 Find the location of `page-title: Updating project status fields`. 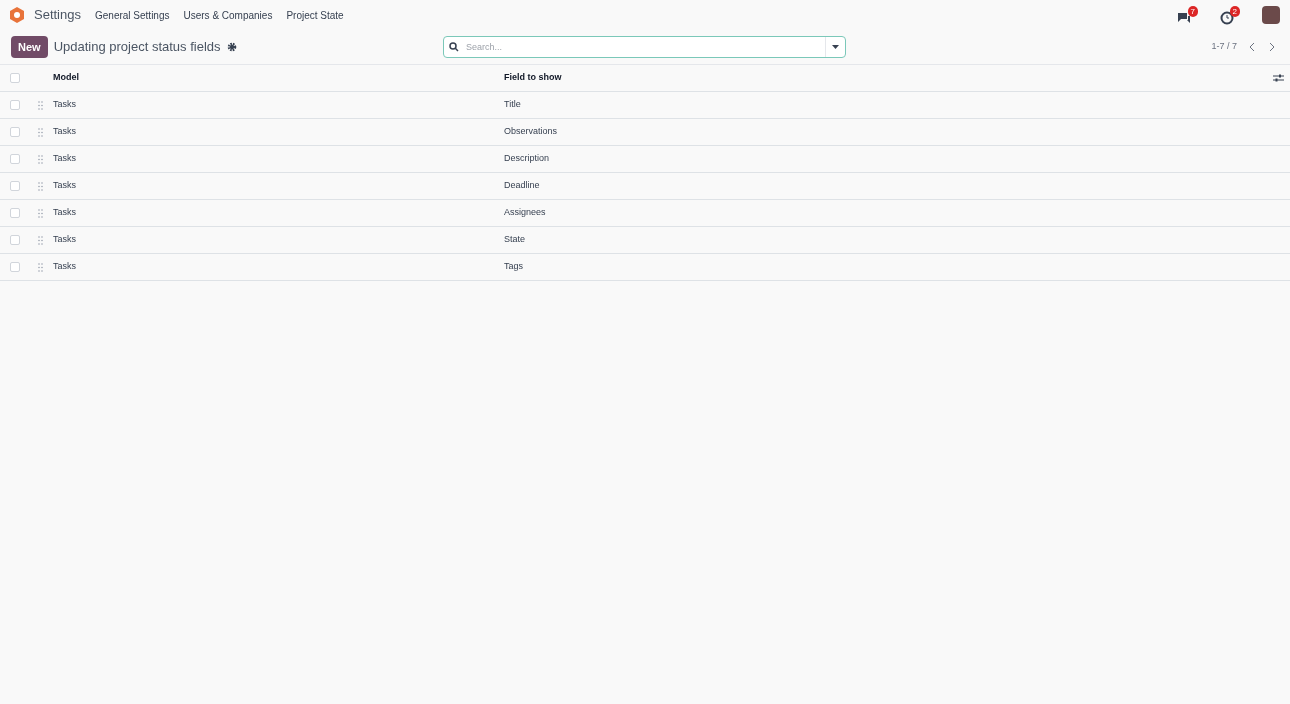

page-title: Updating project status fields is located at coordinates (137, 47).